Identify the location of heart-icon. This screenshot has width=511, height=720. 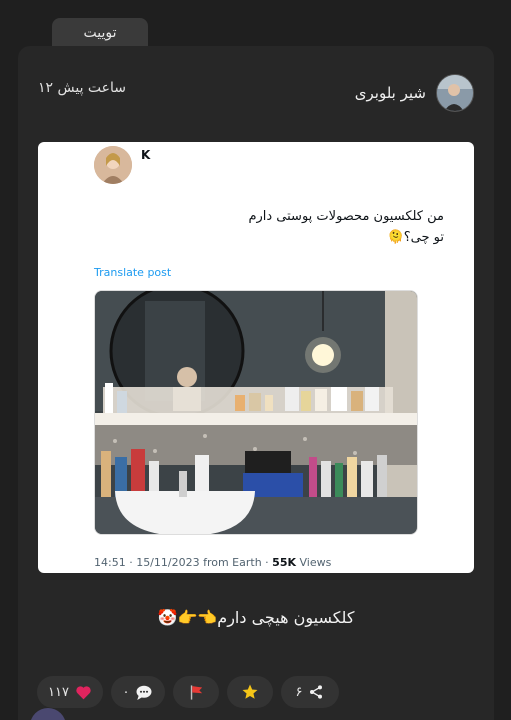
(83, 692).